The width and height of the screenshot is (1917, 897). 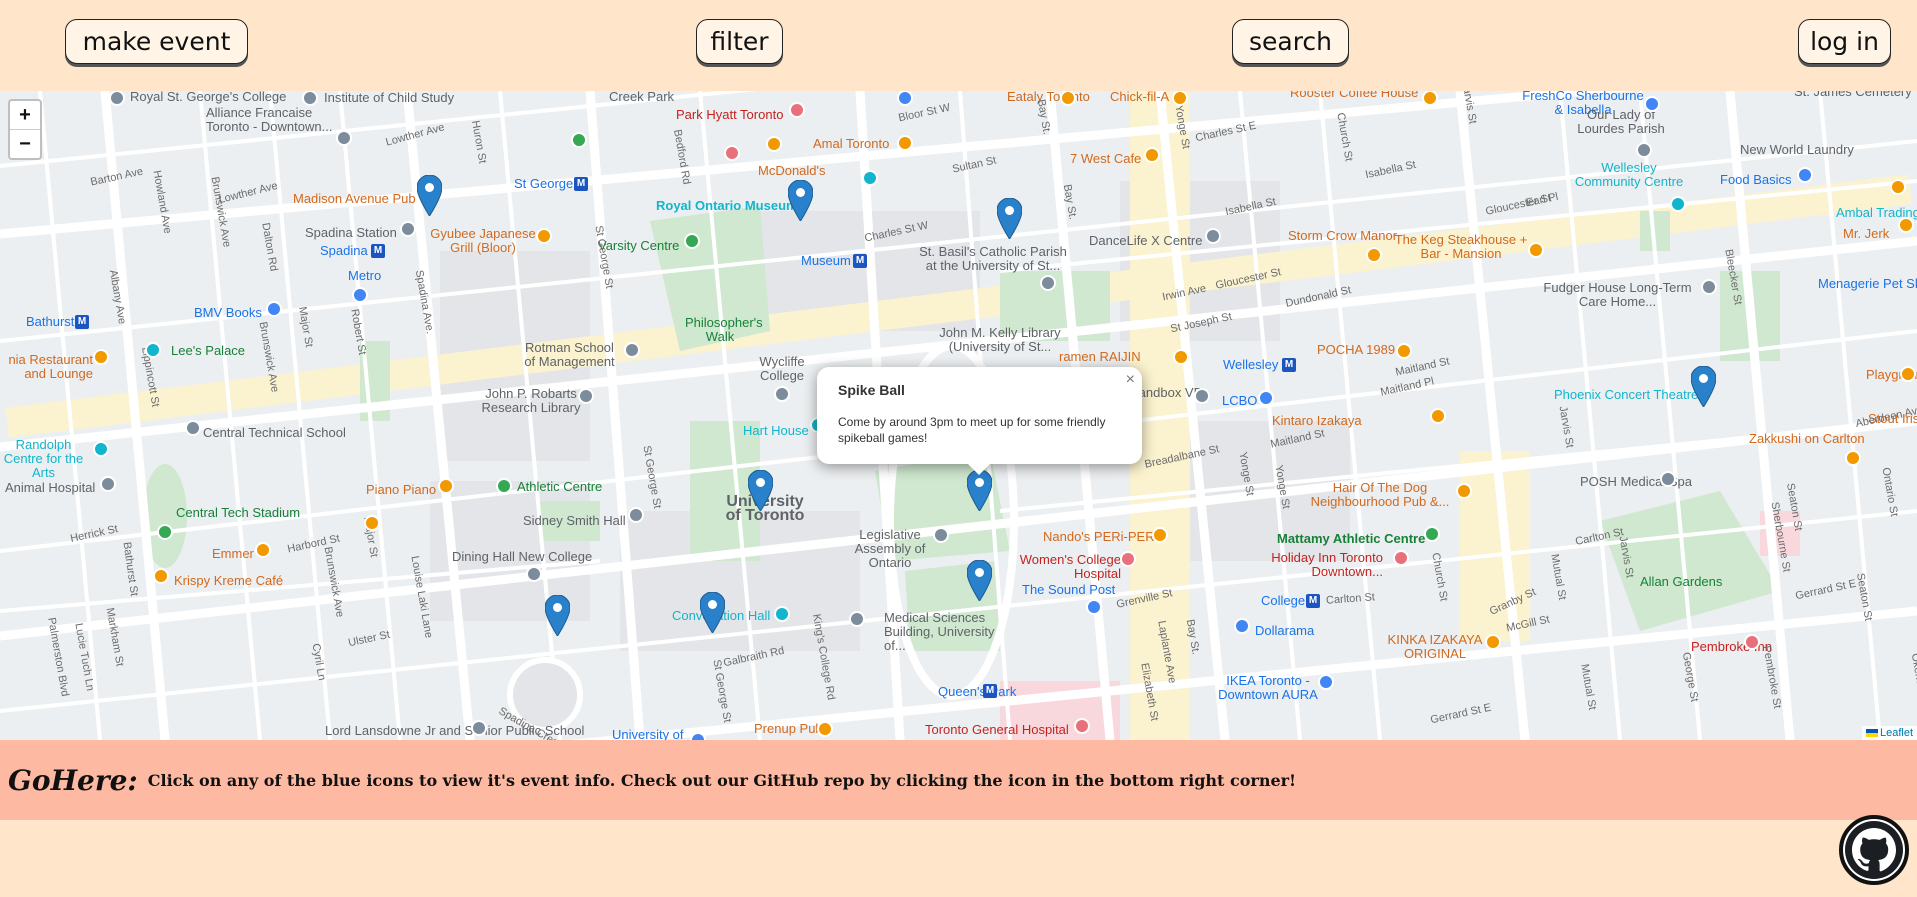 What do you see at coordinates (1621, 121) in the screenshot?
I see `map-label: Our Lady of Lourdes Parish` at bounding box center [1621, 121].